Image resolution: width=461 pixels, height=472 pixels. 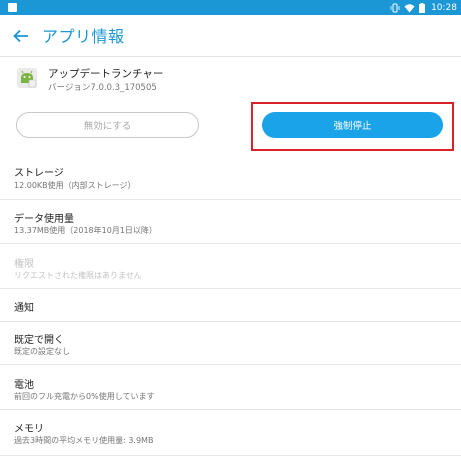 I want to click on setting-battery: 電池 前回のフル充電から0%使用しています, so click(x=230, y=387).